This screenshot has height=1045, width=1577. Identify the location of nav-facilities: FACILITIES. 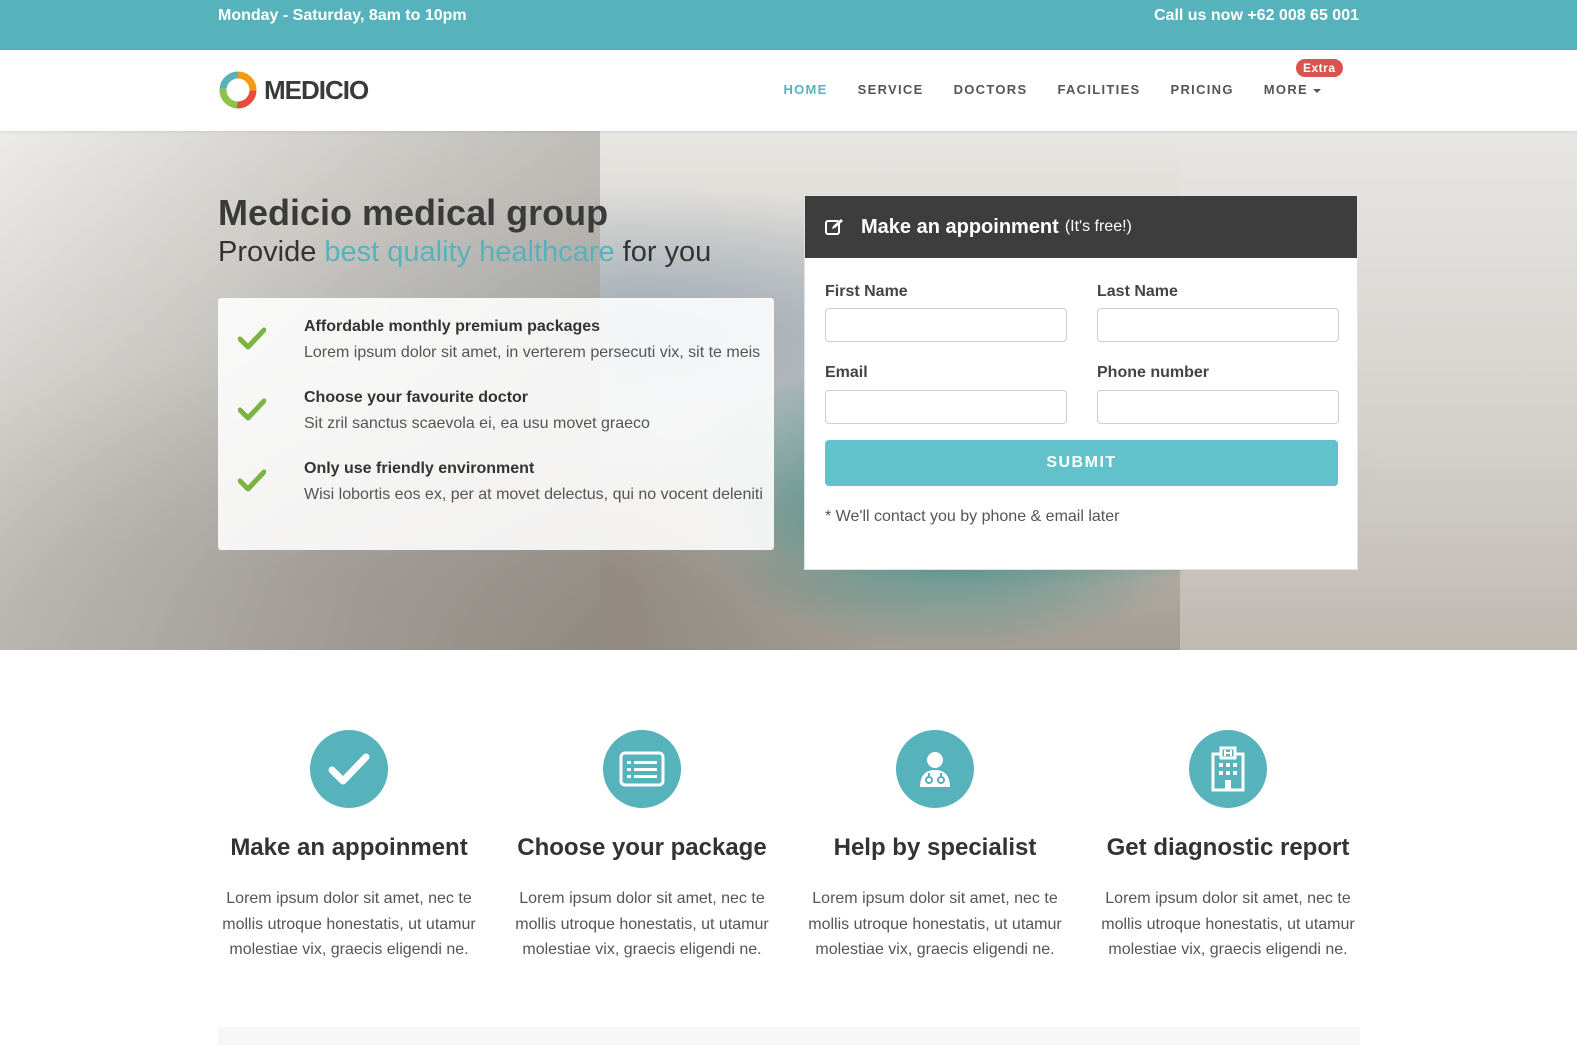
(1098, 89).